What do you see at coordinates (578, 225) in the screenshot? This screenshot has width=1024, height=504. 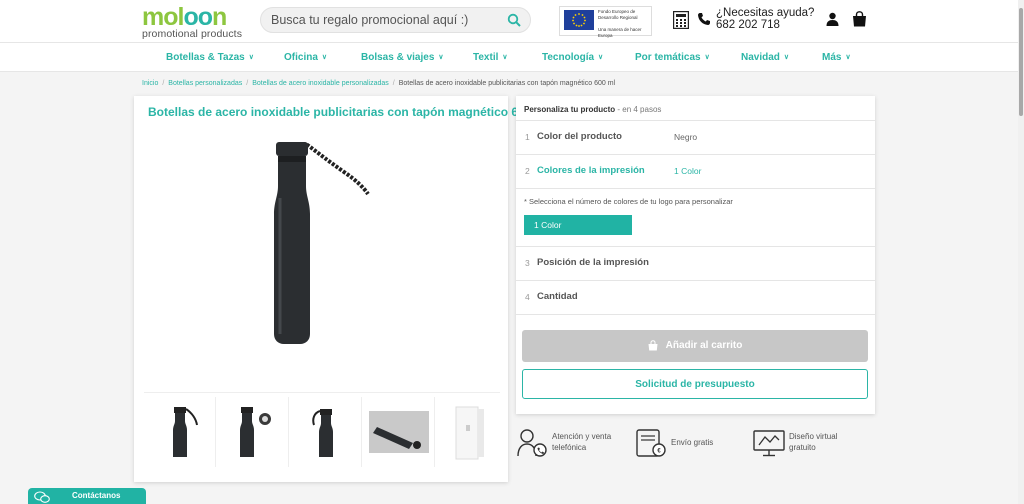 I see `option-1-color: 1 Color` at bounding box center [578, 225].